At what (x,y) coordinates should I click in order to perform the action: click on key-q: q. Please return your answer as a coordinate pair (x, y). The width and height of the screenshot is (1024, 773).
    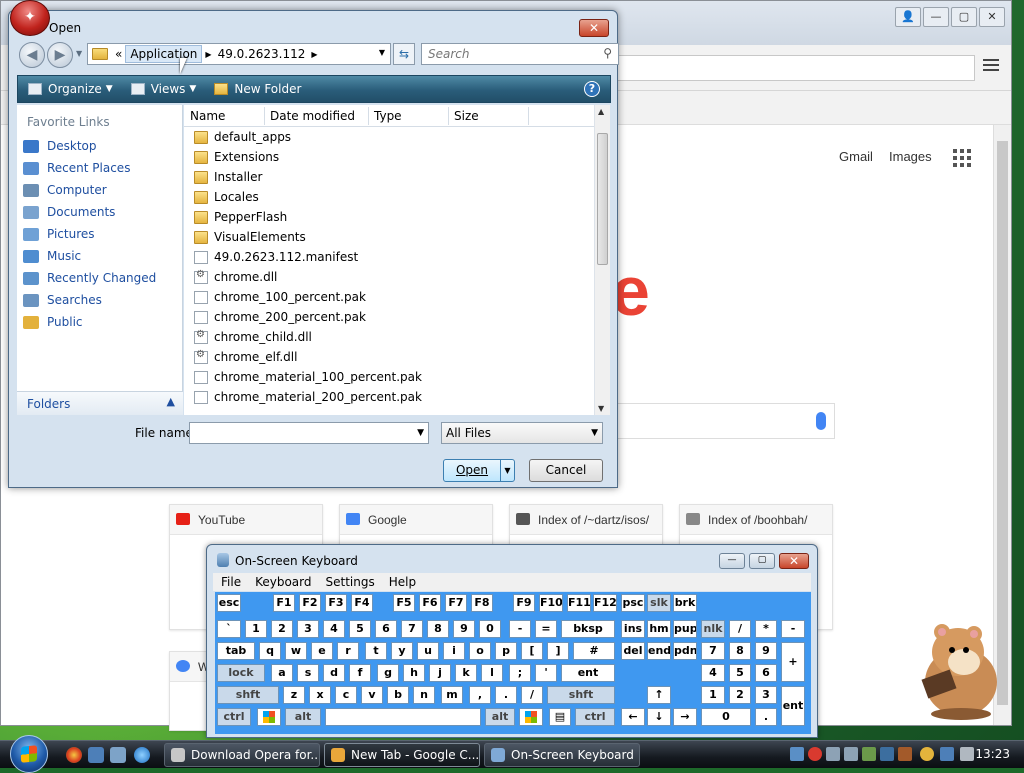
    Looking at the image, I should click on (270, 651).